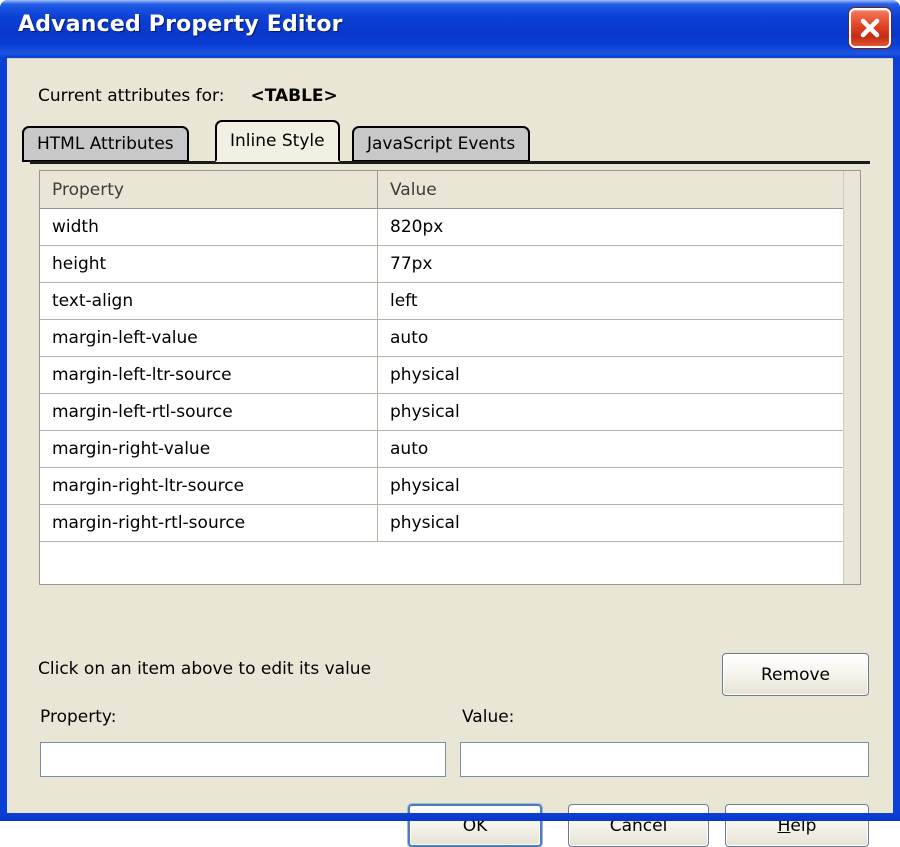  I want to click on tab-label: Inline Style, so click(277, 141).